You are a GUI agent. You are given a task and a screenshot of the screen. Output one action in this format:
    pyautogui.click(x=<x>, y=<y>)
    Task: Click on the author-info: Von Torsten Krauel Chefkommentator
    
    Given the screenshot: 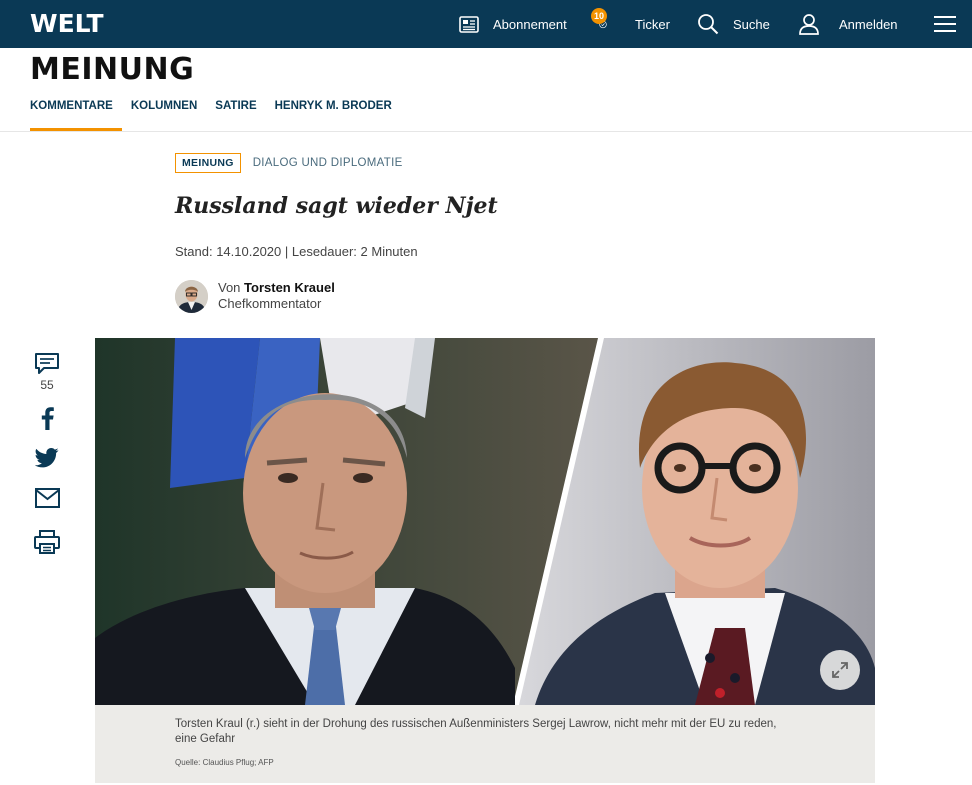 What is the action you would take?
    pyautogui.click(x=276, y=296)
    